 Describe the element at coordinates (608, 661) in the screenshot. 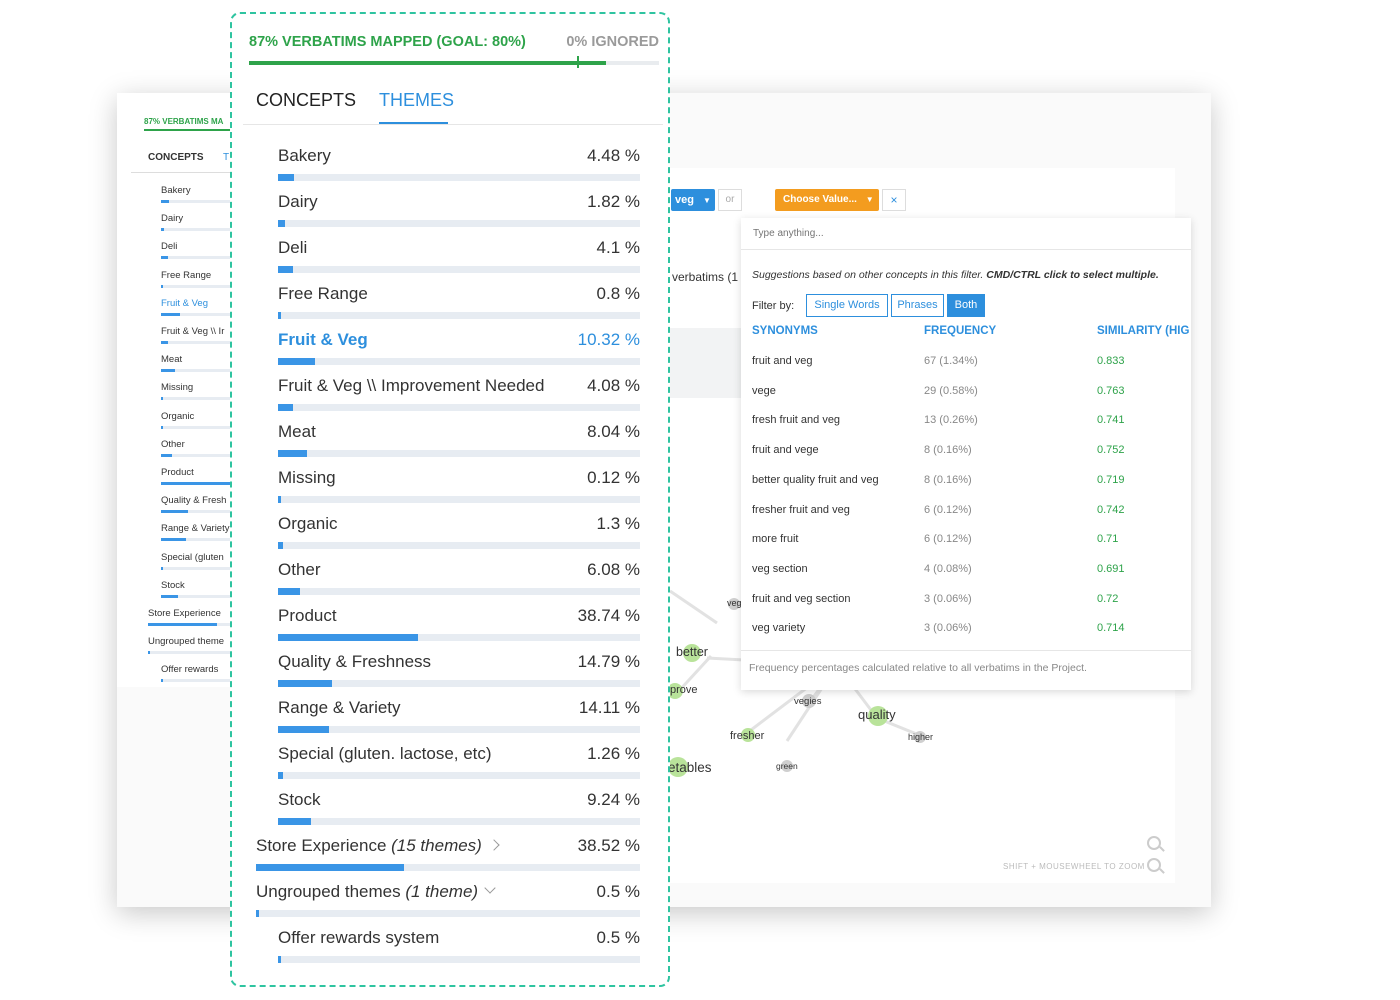

I see `theme-percentage: 14.79 %` at that location.